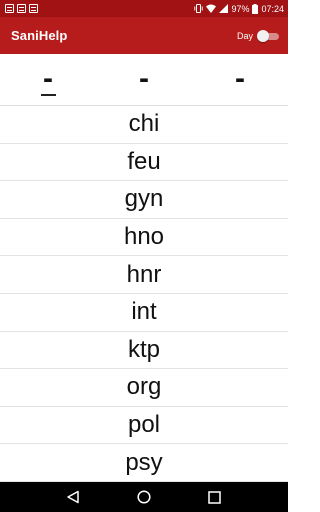 The width and height of the screenshot is (320, 512). I want to click on vibrate-icon, so click(199, 8).